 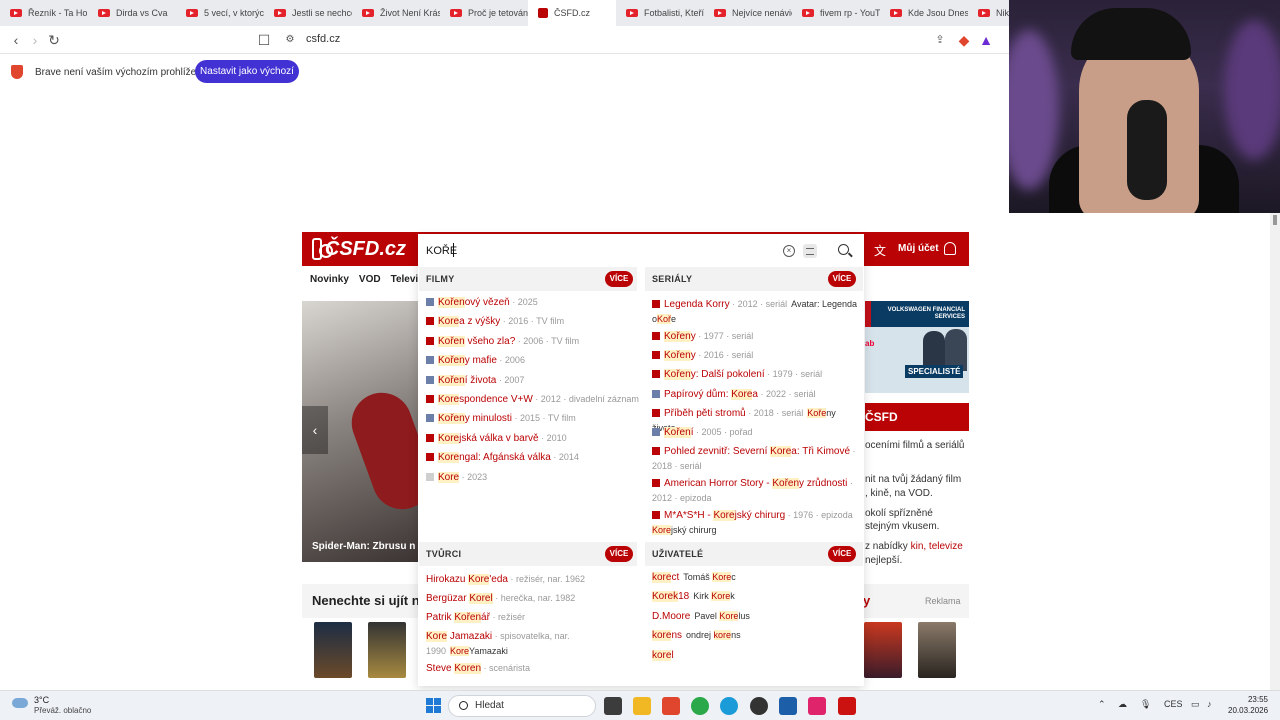 What do you see at coordinates (485, 399) in the screenshot?
I see `result-title: Korespondence V+W` at bounding box center [485, 399].